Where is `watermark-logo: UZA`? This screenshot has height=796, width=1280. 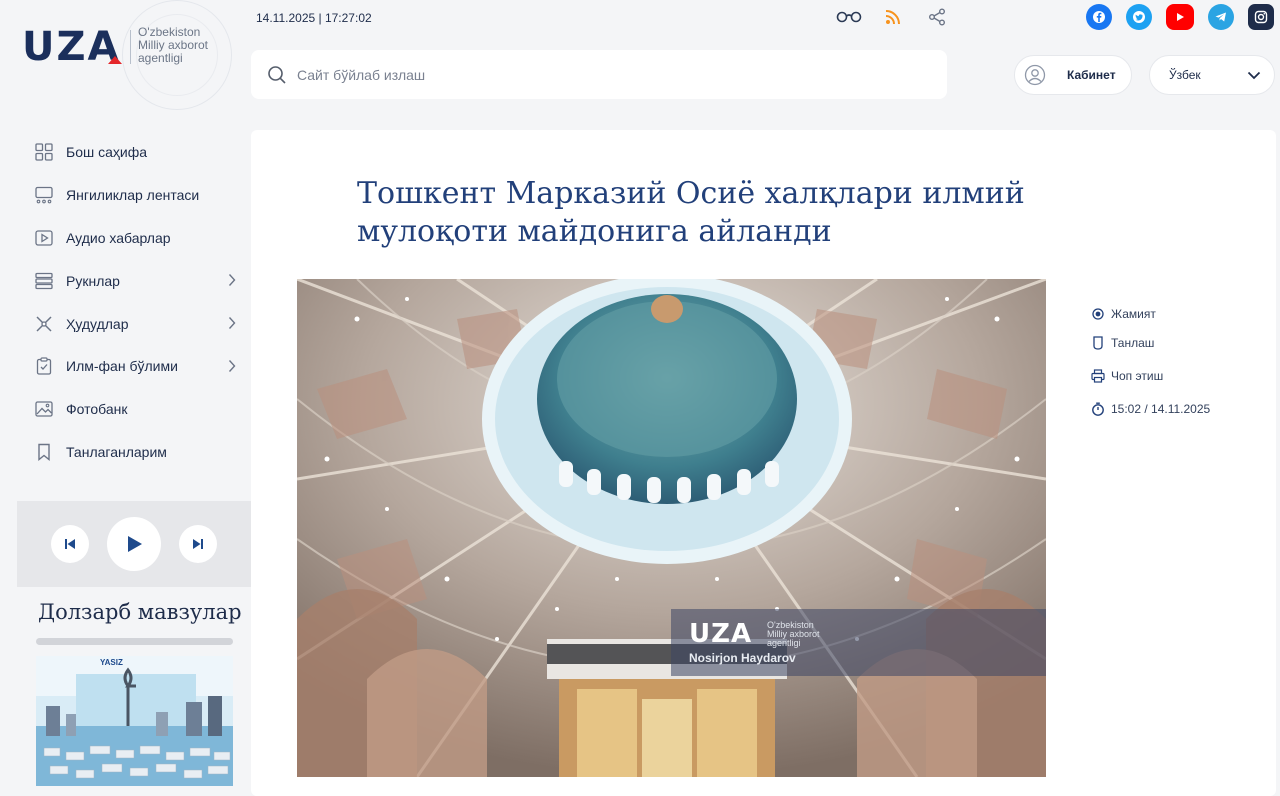 watermark-logo: UZA is located at coordinates (721, 634).